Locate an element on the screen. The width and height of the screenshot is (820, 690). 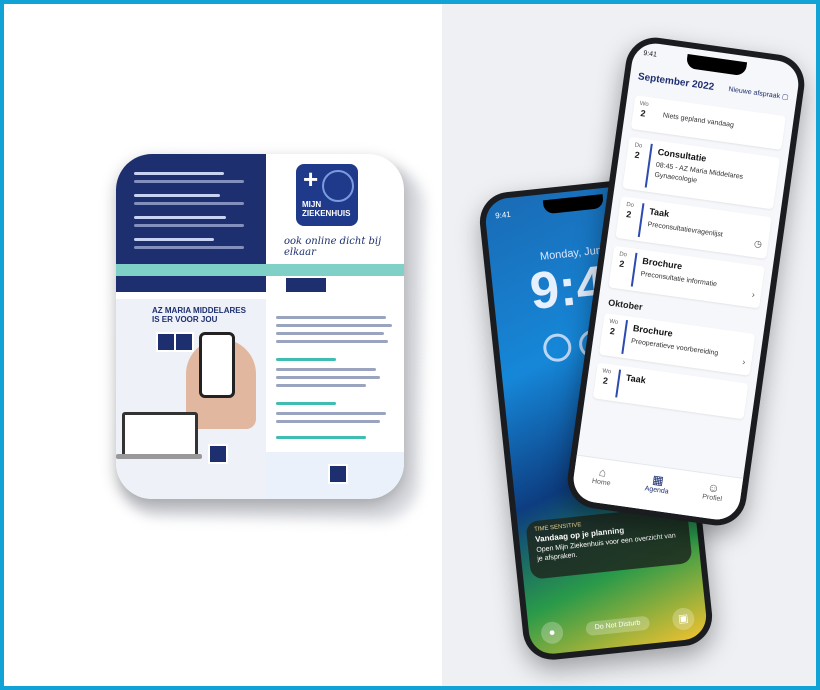
teal-band is located at coordinates (260, 270).